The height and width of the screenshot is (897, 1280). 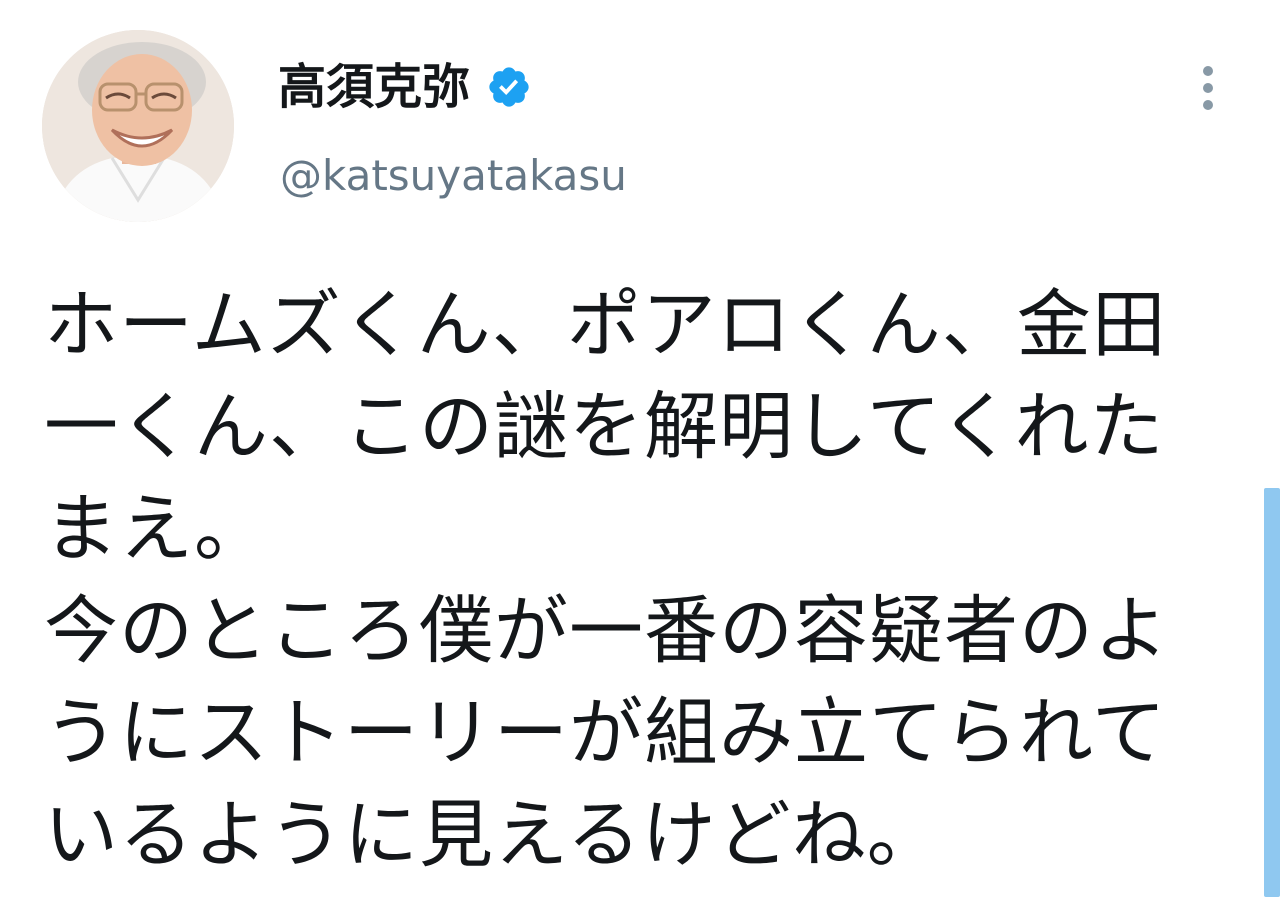 I want to click on user-avatar-icon, so click(x=138, y=126).